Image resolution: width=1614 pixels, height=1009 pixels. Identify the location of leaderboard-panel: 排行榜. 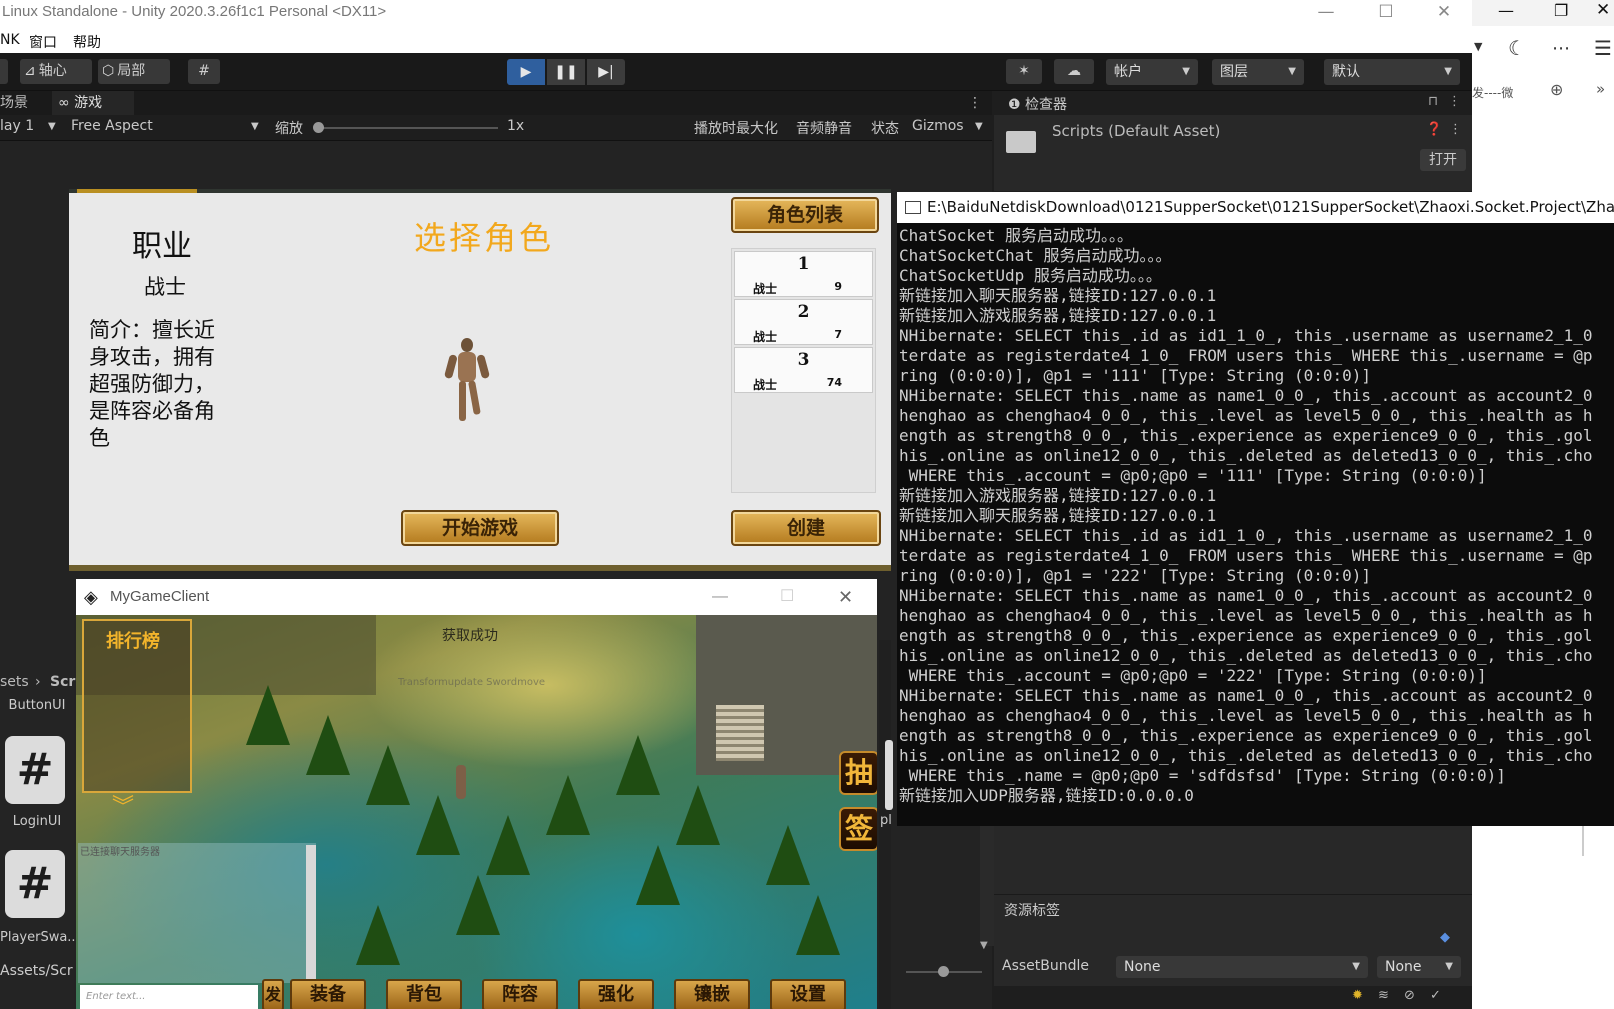
(137, 706).